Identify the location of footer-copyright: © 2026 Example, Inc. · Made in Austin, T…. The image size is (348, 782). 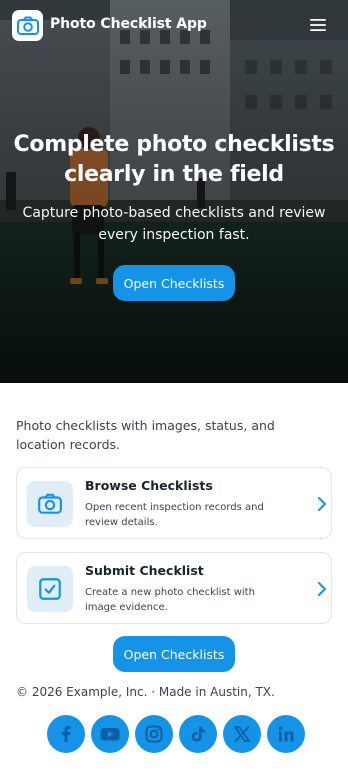
(145, 692).